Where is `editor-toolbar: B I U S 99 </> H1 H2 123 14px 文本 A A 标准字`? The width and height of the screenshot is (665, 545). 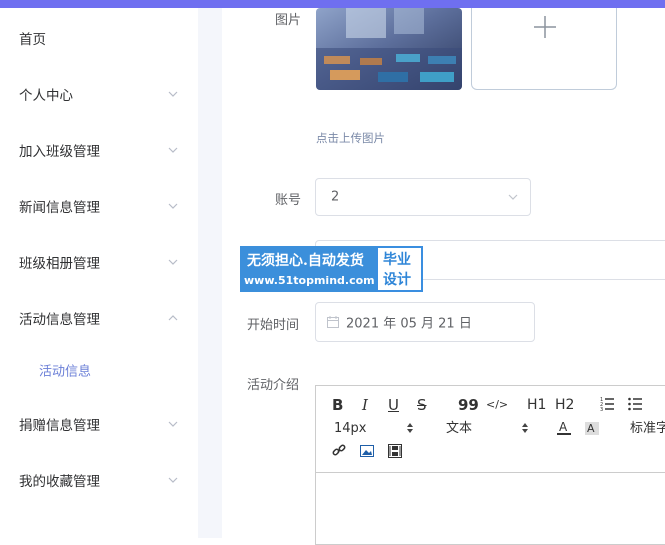
editor-toolbar: B I U S 99 </> H1 H2 123 14px 文本 A A 标准字 is located at coordinates (490, 429).